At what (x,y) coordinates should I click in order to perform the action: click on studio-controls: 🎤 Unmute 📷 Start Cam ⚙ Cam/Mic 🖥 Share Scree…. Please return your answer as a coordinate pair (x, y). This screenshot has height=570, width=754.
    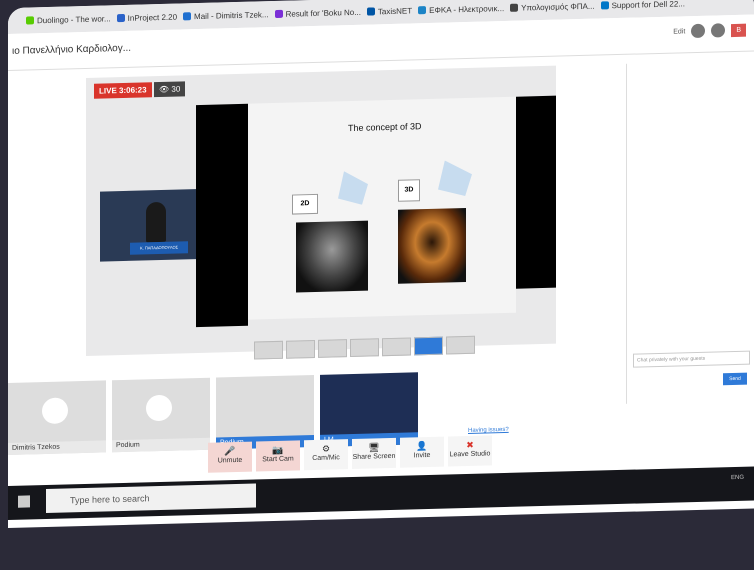
    Looking at the image, I should click on (350, 454).